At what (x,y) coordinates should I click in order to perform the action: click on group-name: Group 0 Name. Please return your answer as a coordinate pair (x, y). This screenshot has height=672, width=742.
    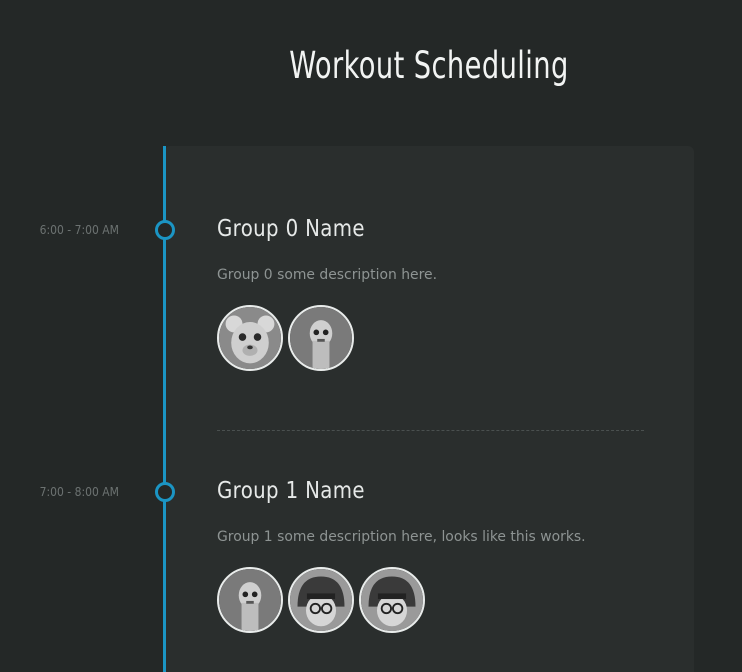
    Looking at the image, I should click on (291, 229).